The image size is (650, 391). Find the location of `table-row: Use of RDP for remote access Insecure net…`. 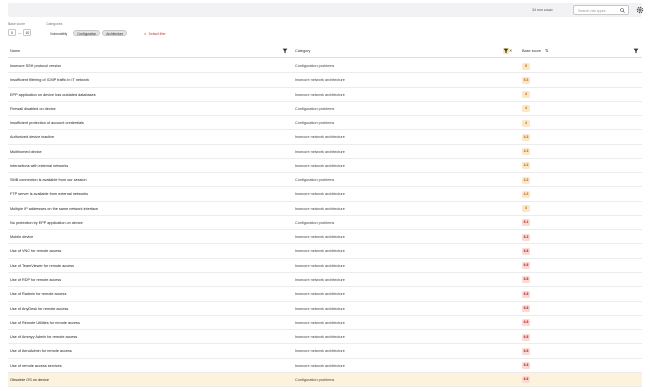

table-row: Use of RDP for remote access Insecure net… is located at coordinates (325, 280).